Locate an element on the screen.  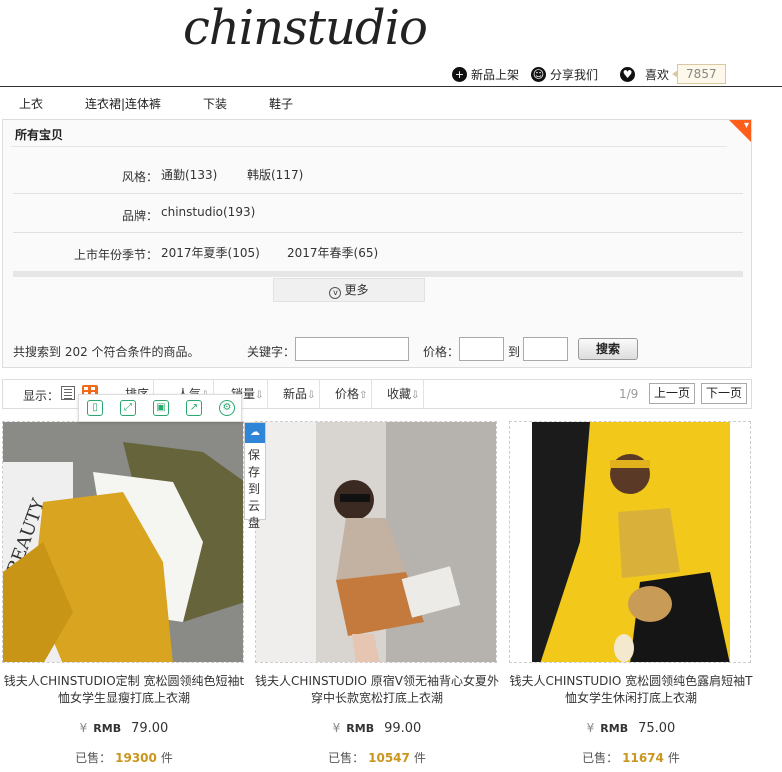
sort-price: 价格⇧ is located at coordinates (352, 394).